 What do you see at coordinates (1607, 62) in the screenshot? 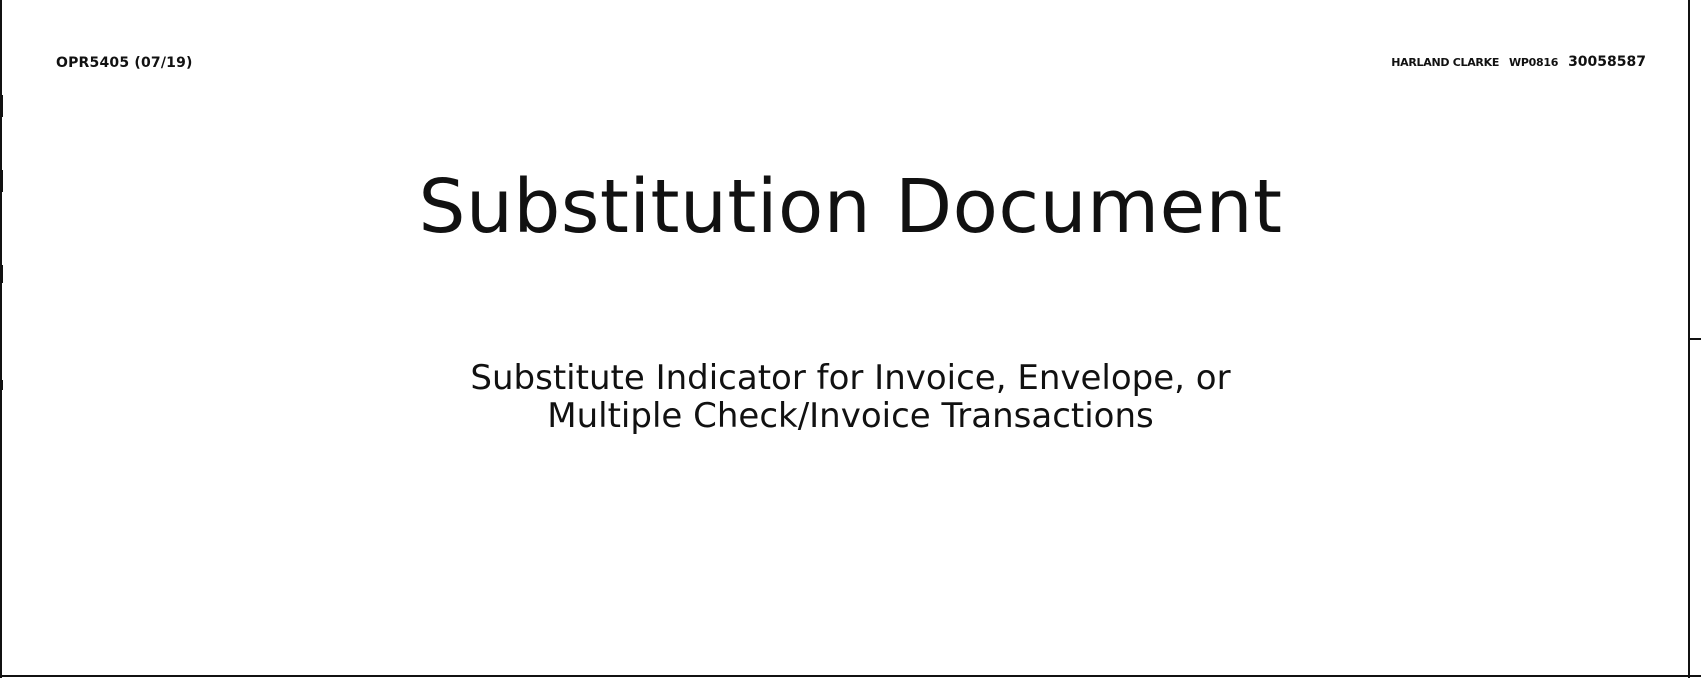
I see `printer-number: 30058587` at bounding box center [1607, 62].